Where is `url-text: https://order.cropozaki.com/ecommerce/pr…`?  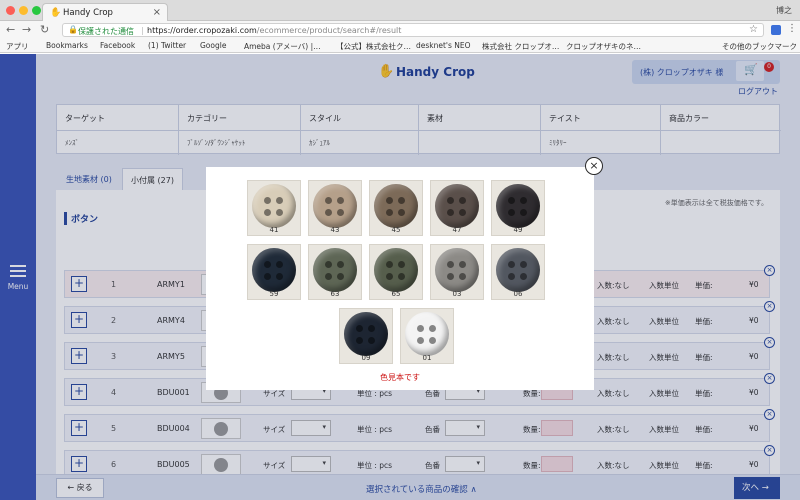
url-text: https://order.cropozaki.com/ecommerce/pr… is located at coordinates (274, 30).